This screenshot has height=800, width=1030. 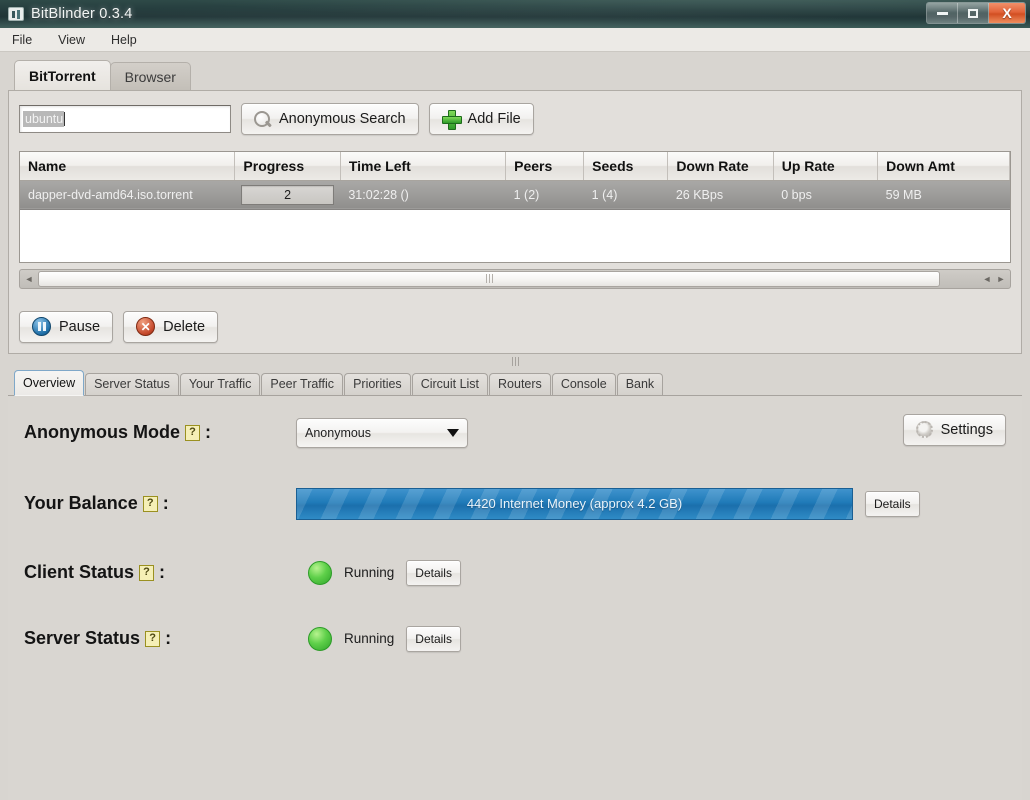 I want to click on server-status-details-button: Details, so click(x=433, y=638).